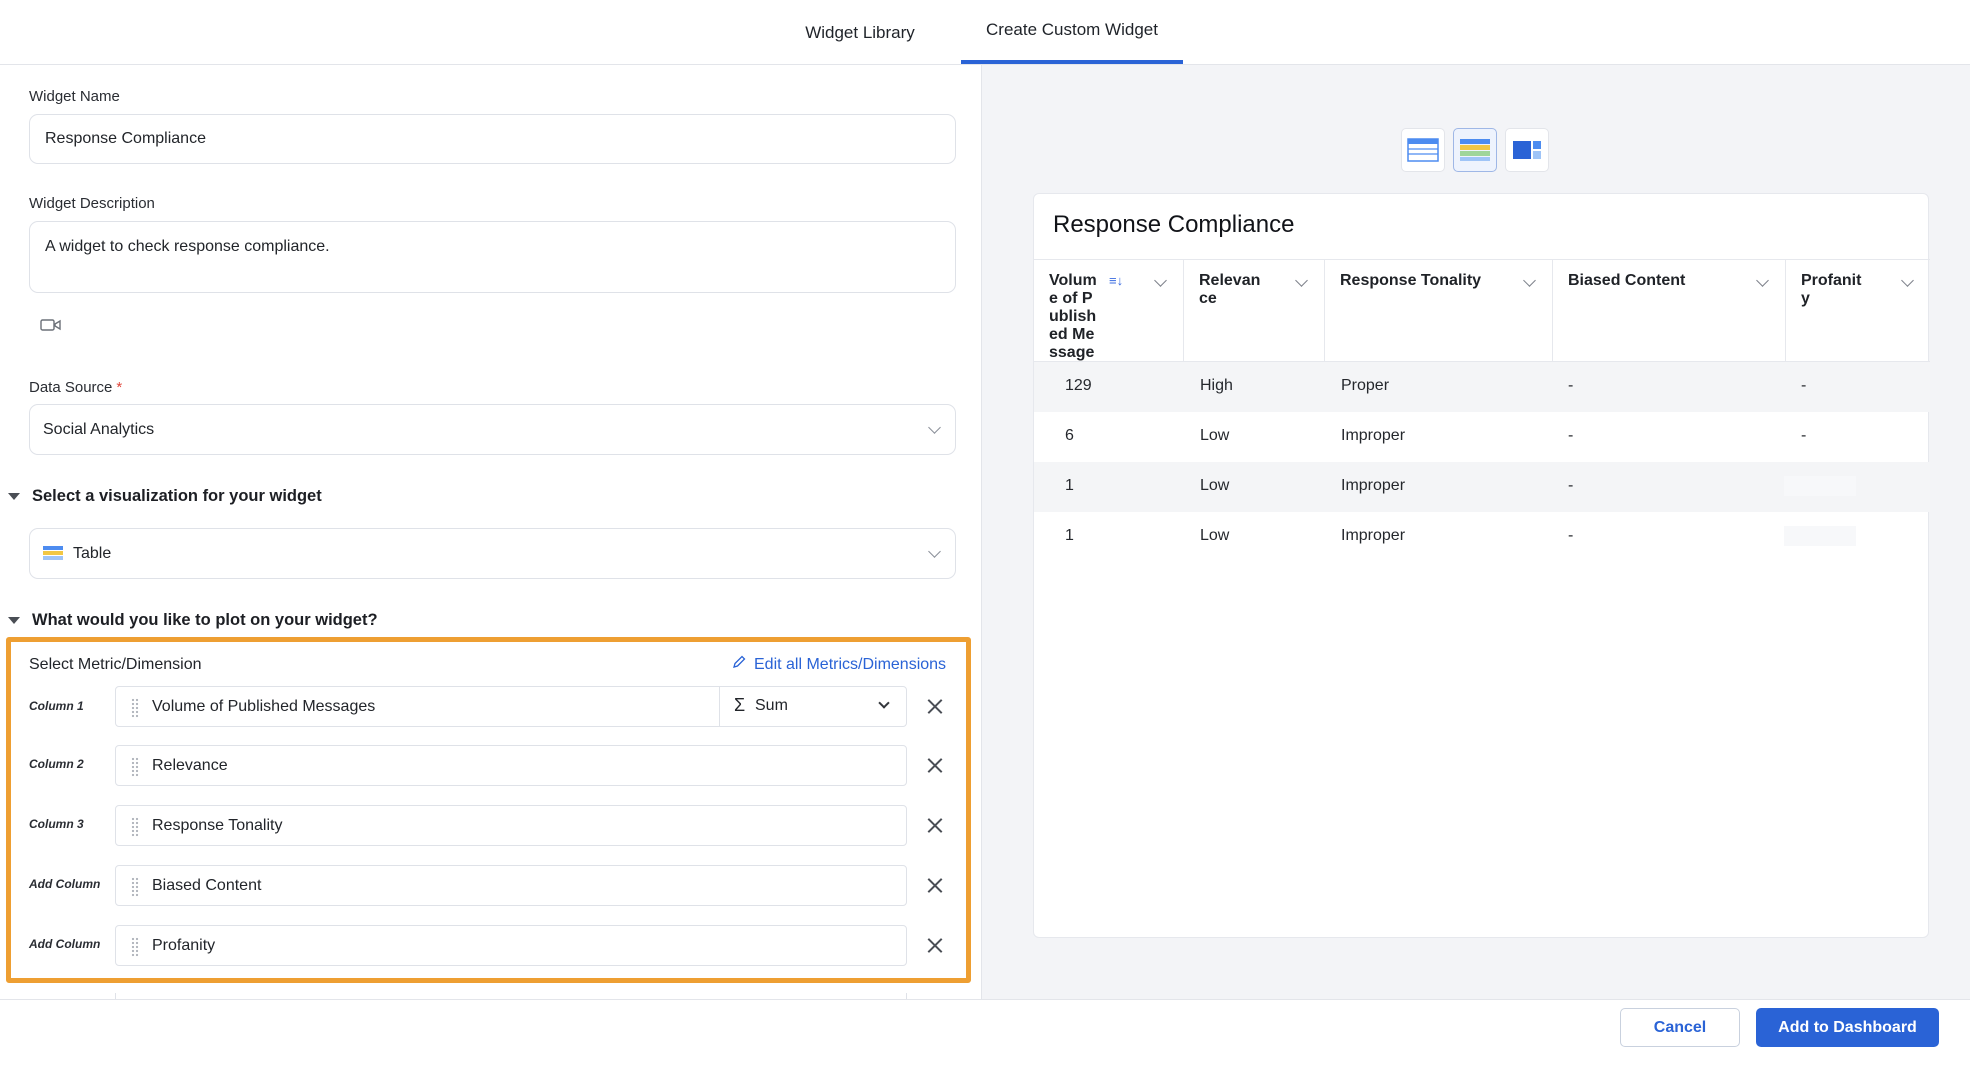 This screenshot has height=1068, width=1970. I want to click on header-biased: Biased Content, so click(1669, 311).